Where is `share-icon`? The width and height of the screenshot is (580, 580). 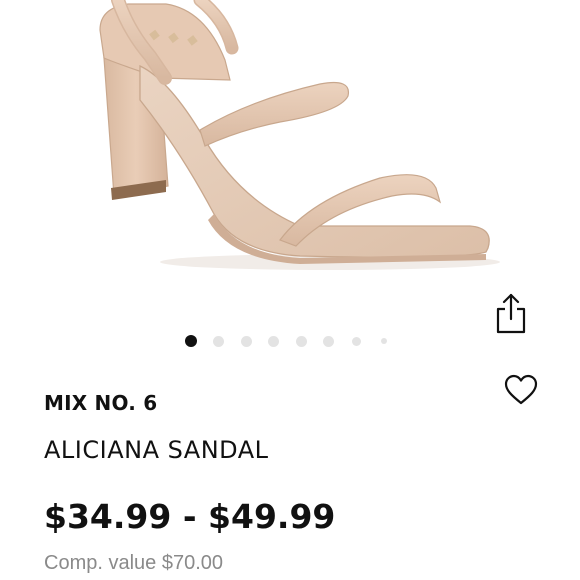 share-icon is located at coordinates (511, 313).